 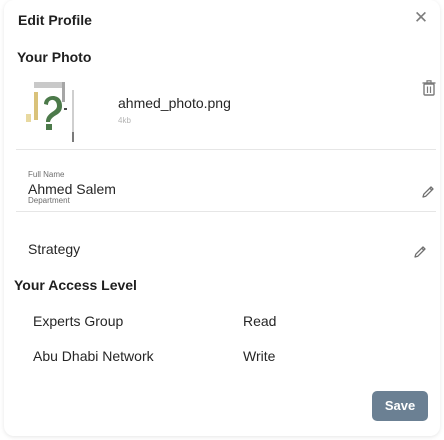 I want to click on close-icon: ✕, so click(x=421, y=18).